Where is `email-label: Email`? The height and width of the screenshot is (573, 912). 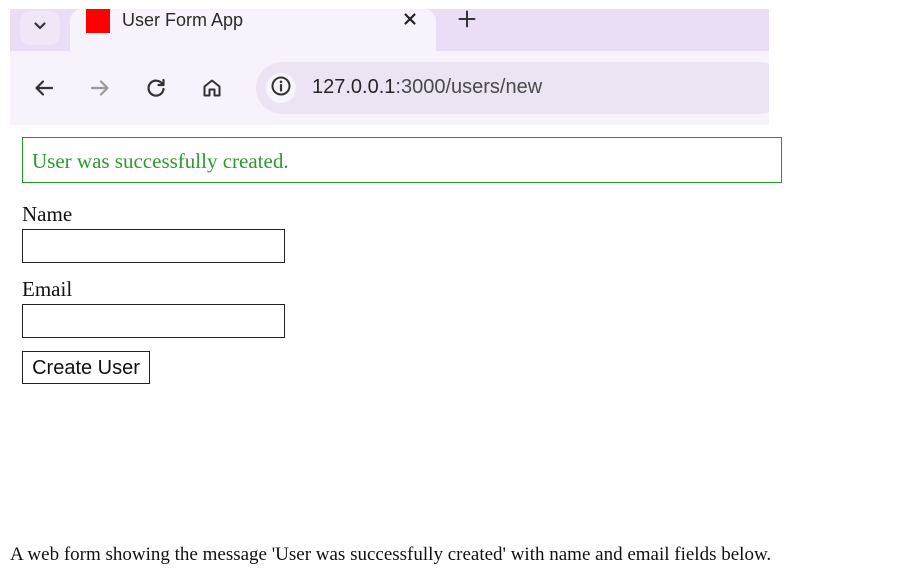 email-label: Email is located at coordinates (47, 289).